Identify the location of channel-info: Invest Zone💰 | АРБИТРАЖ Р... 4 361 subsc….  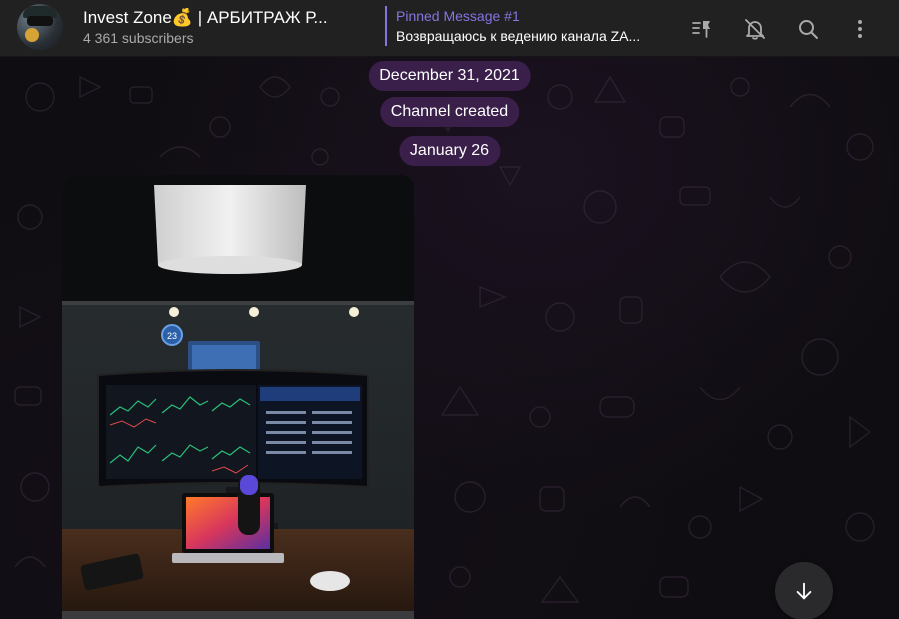
(228, 27).